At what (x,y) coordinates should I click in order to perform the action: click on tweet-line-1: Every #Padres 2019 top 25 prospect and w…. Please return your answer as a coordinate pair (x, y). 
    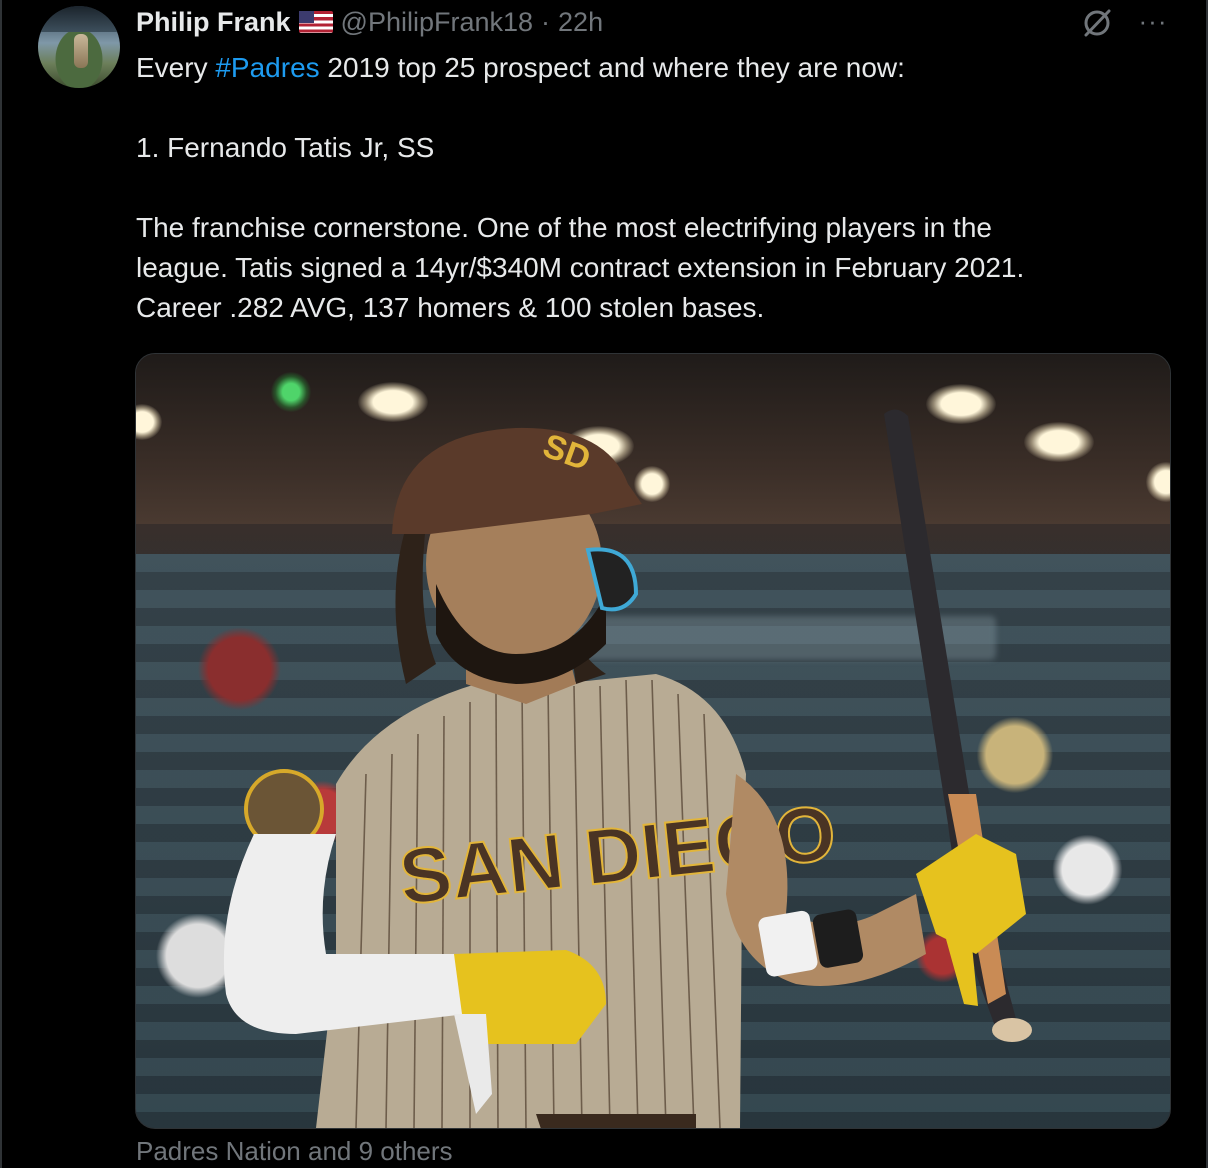
    Looking at the image, I should click on (656, 68).